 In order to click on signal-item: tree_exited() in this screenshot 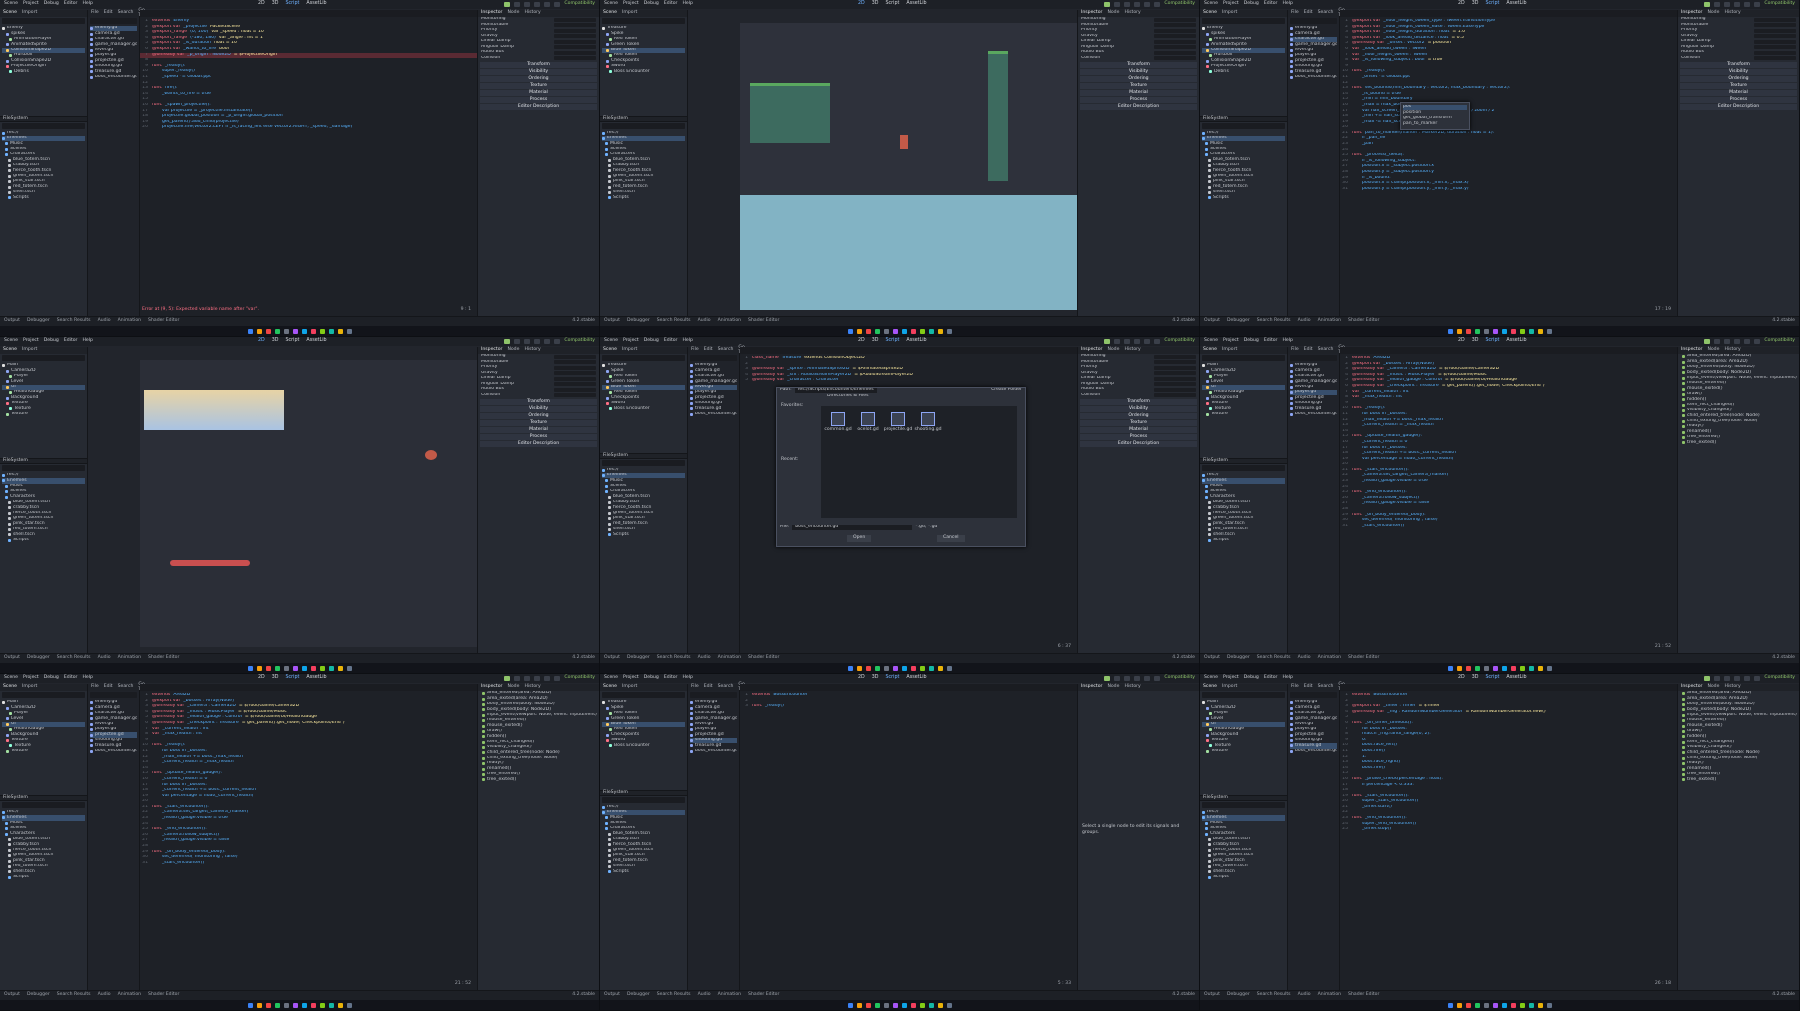, I will do `click(1738, 779)`.